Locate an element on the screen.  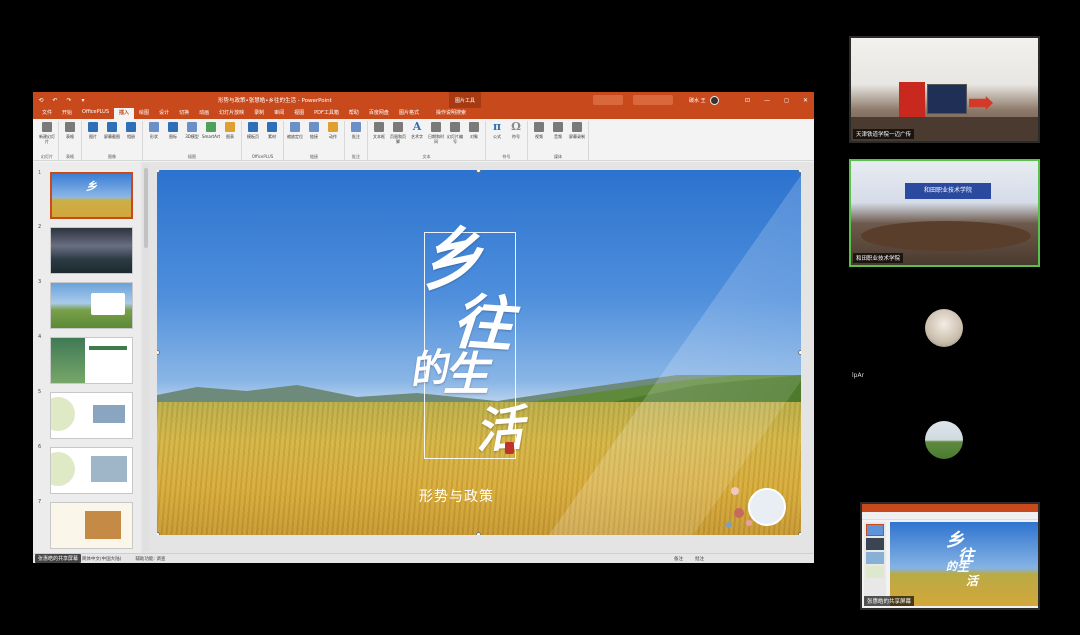
header-footer-button: 页眉和页脚 is located at coordinates (398, 137).